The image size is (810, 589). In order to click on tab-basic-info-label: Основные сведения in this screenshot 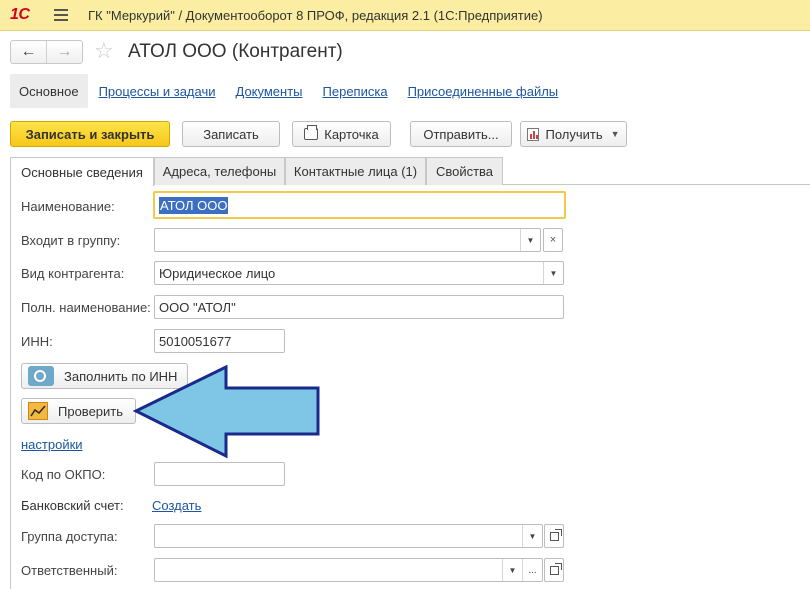, I will do `click(82, 172)`.